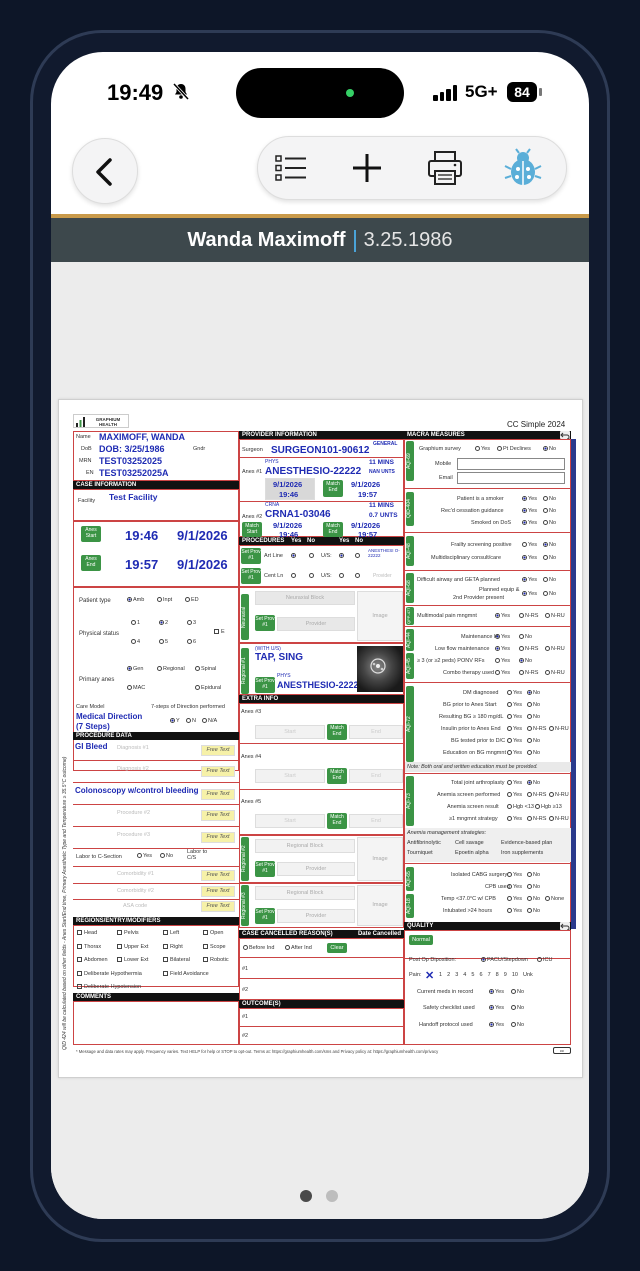 This screenshot has width=640, height=1271. What do you see at coordinates (166, 856) in the screenshot?
I see `labor-no: No` at bounding box center [166, 856].